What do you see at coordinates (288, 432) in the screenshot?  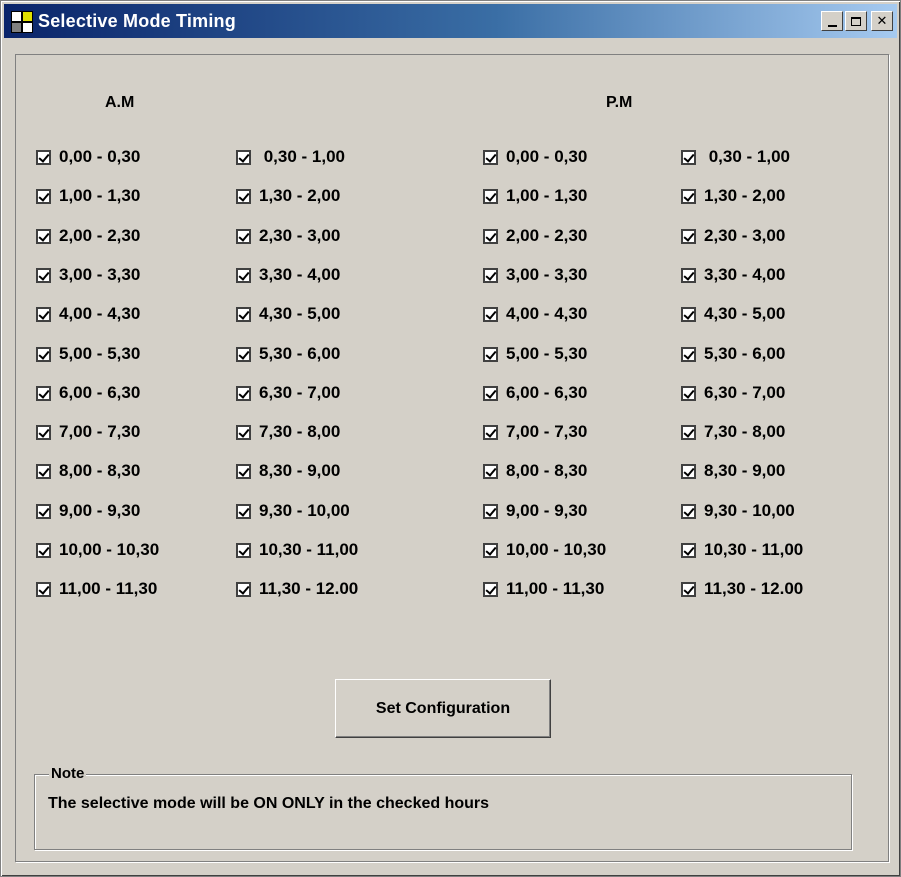 I see `checkbox-am-second-half-7: 7,30 - 8,00` at bounding box center [288, 432].